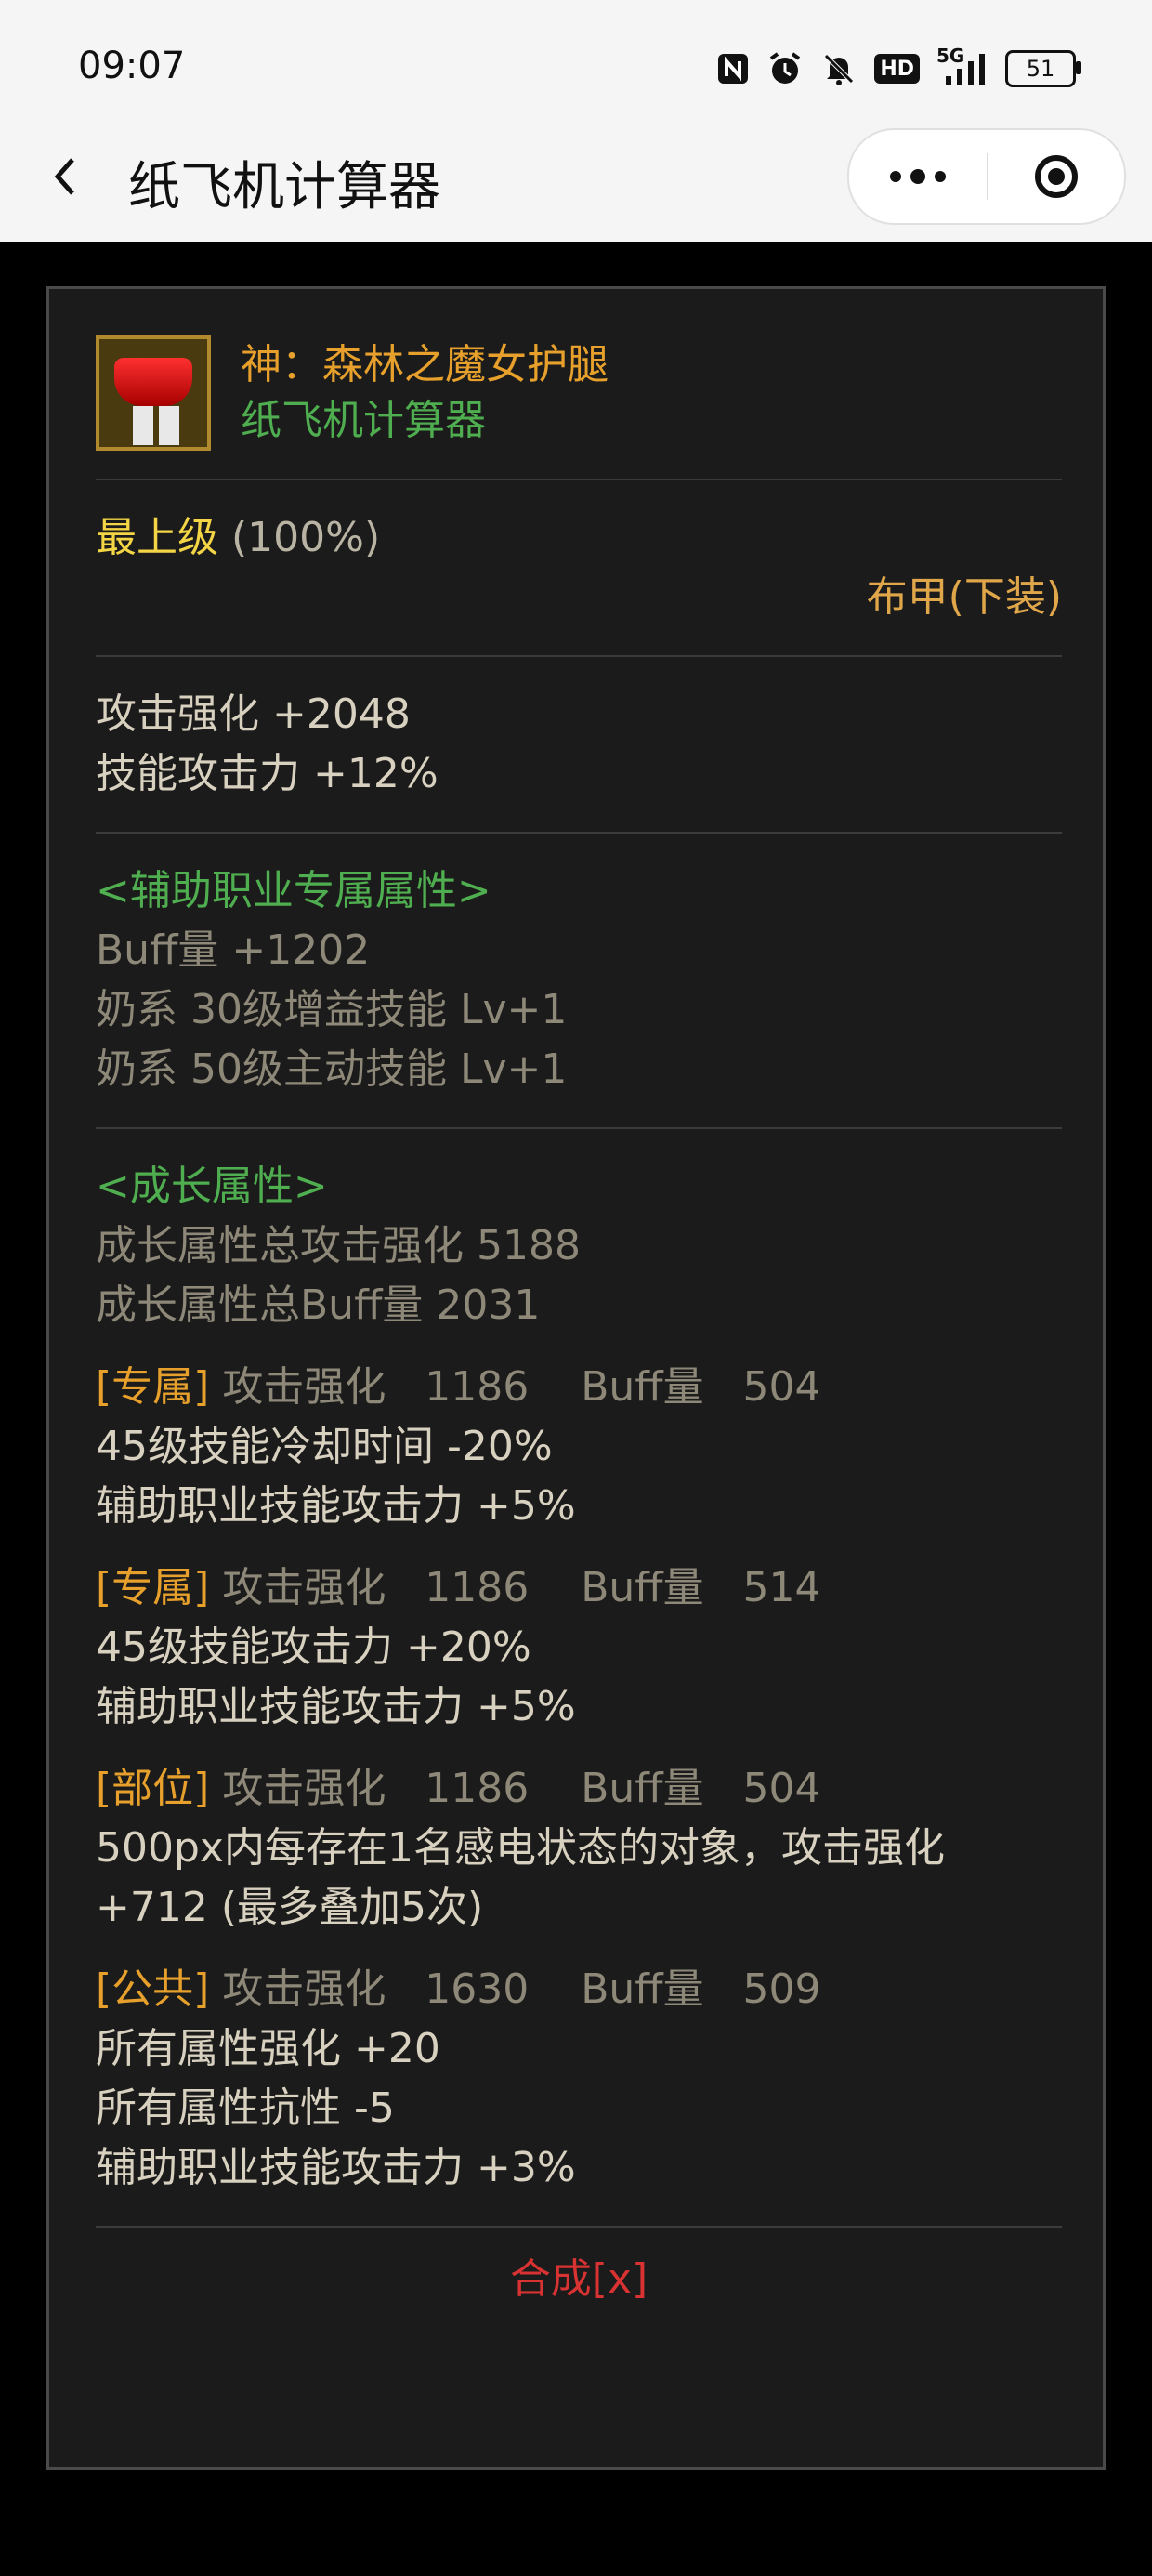 This screenshot has width=1152, height=2576. What do you see at coordinates (253, 714) in the screenshot?
I see `base-stat: 攻击强化 +2048` at bounding box center [253, 714].